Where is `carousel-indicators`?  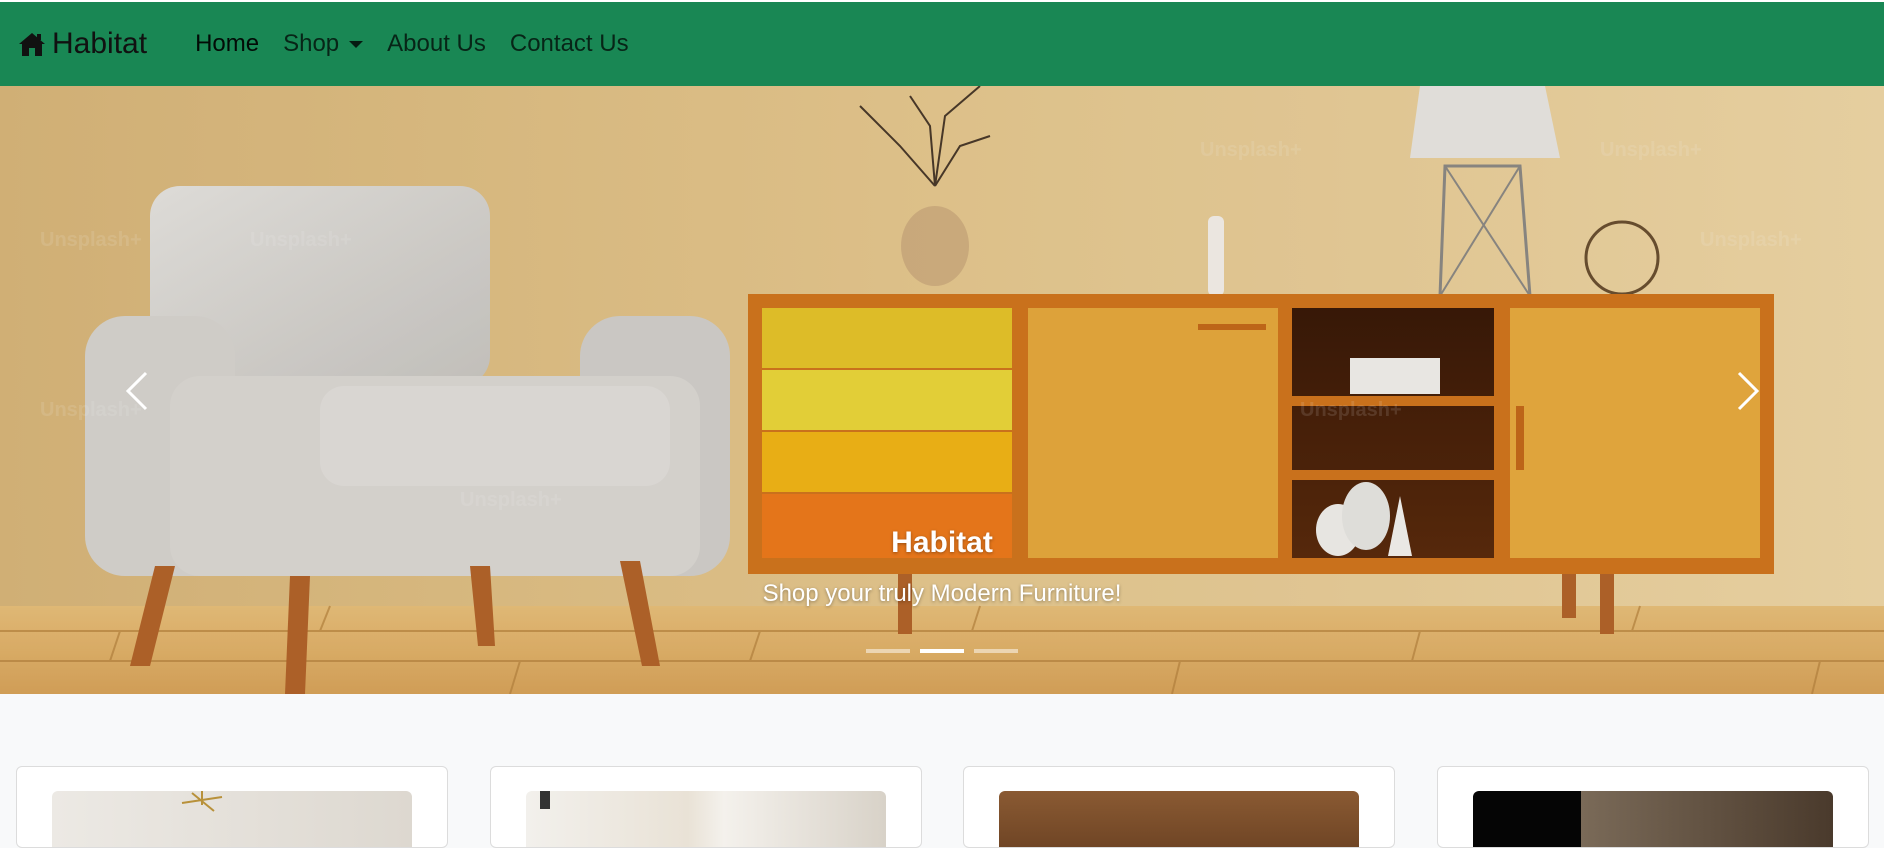 carousel-indicators is located at coordinates (942, 651).